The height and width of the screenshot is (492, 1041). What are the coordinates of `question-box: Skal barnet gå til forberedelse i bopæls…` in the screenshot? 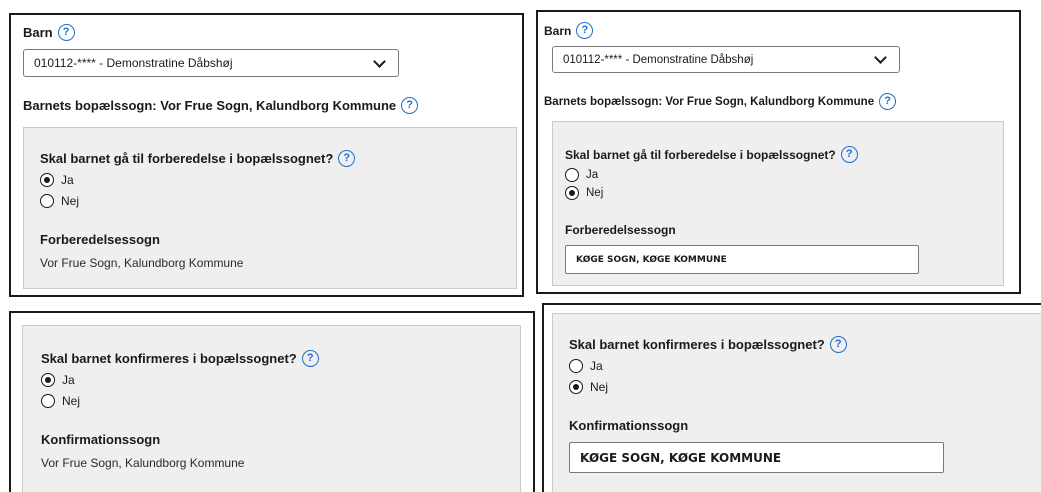 It's located at (778, 203).